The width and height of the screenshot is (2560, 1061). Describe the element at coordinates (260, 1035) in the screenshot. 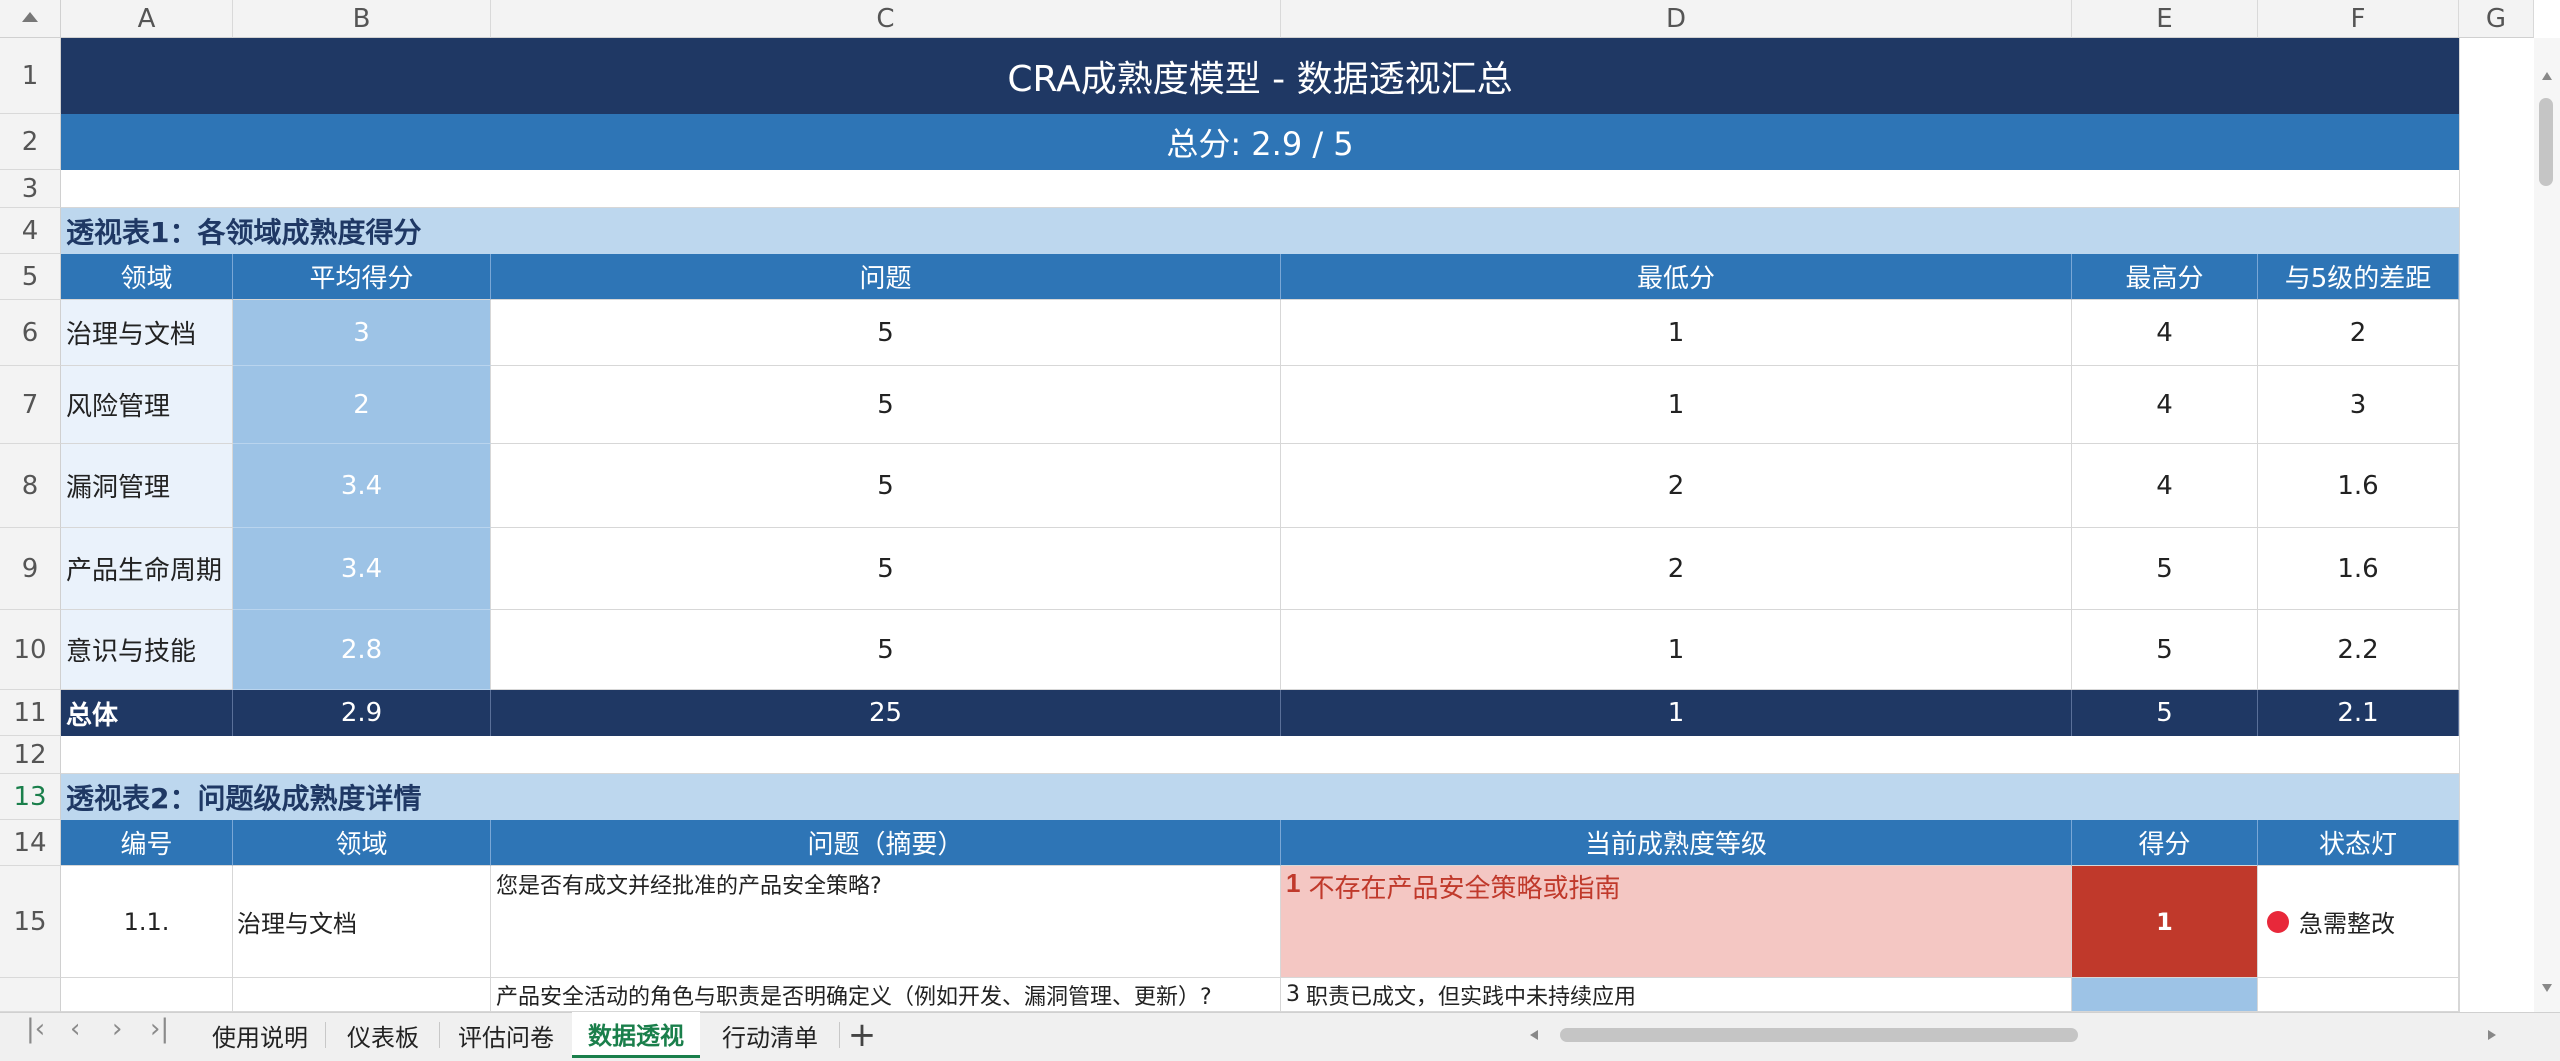

I see `sheet-tab-instructions: 使用说明` at that location.